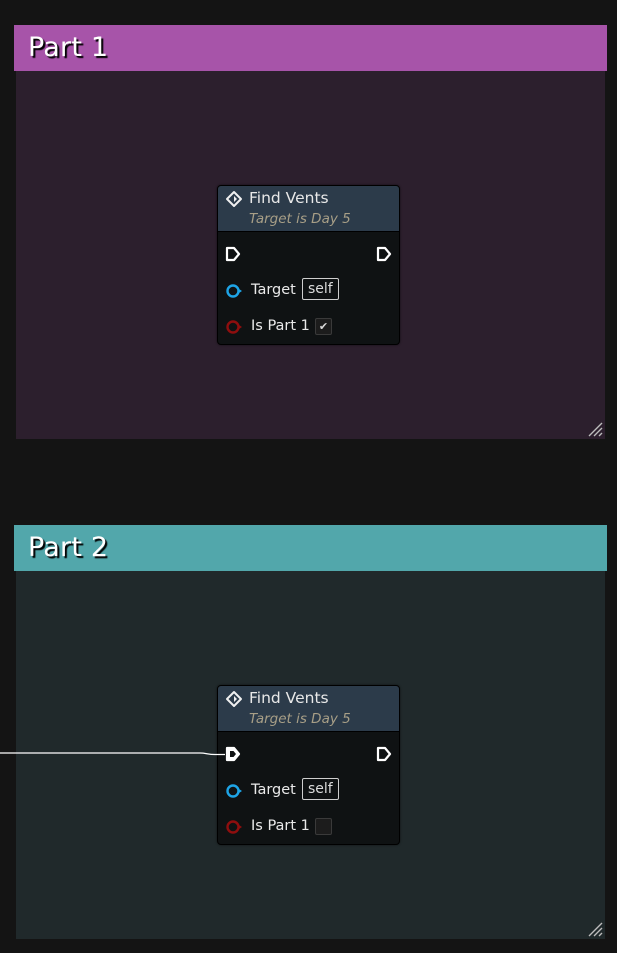 The width and height of the screenshot is (617, 953). Describe the element at coordinates (68, 47) in the screenshot. I see `comment-title: Part 1` at that location.